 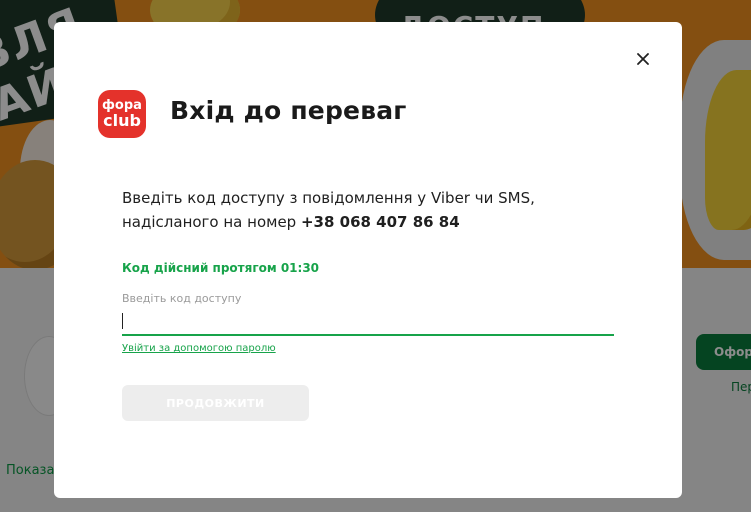 What do you see at coordinates (221, 268) in the screenshot?
I see `code-validity: Код дійсний протягом 01:30` at bounding box center [221, 268].